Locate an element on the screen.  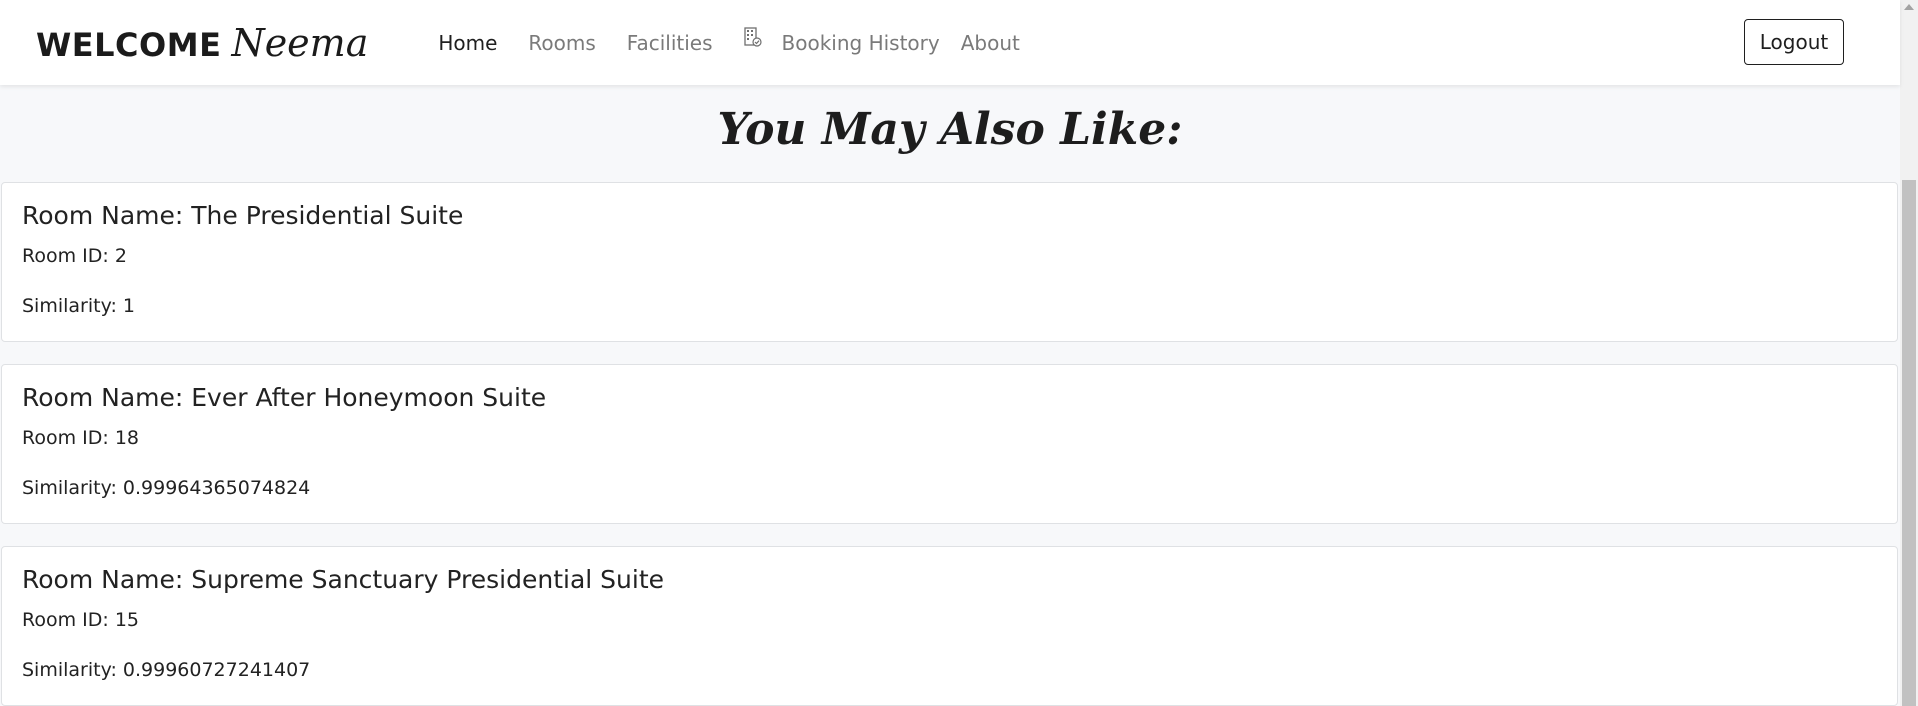
scrollbar-thumb is located at coordinates (1909, 443).